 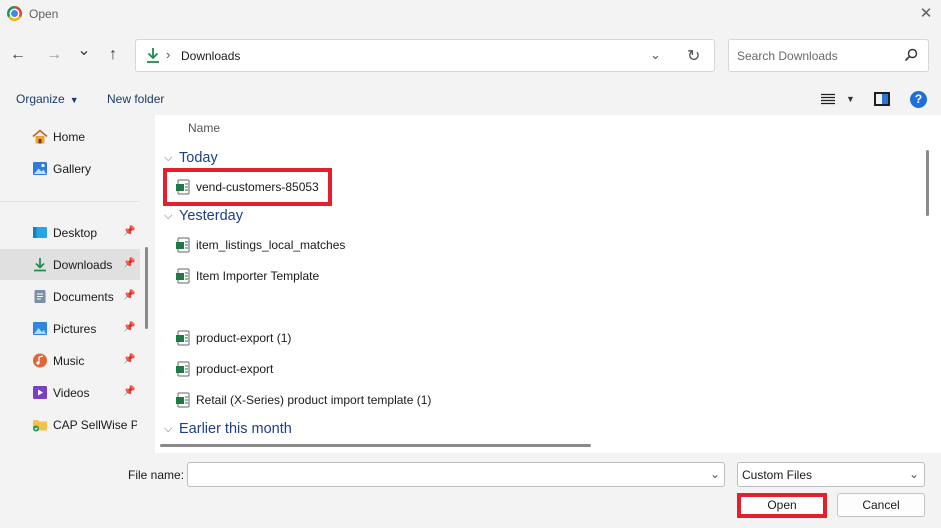 What do you see at coordinates (235, 369) in the screenshot?
I see `file-name: product-export` at bounding box center [235, 369].